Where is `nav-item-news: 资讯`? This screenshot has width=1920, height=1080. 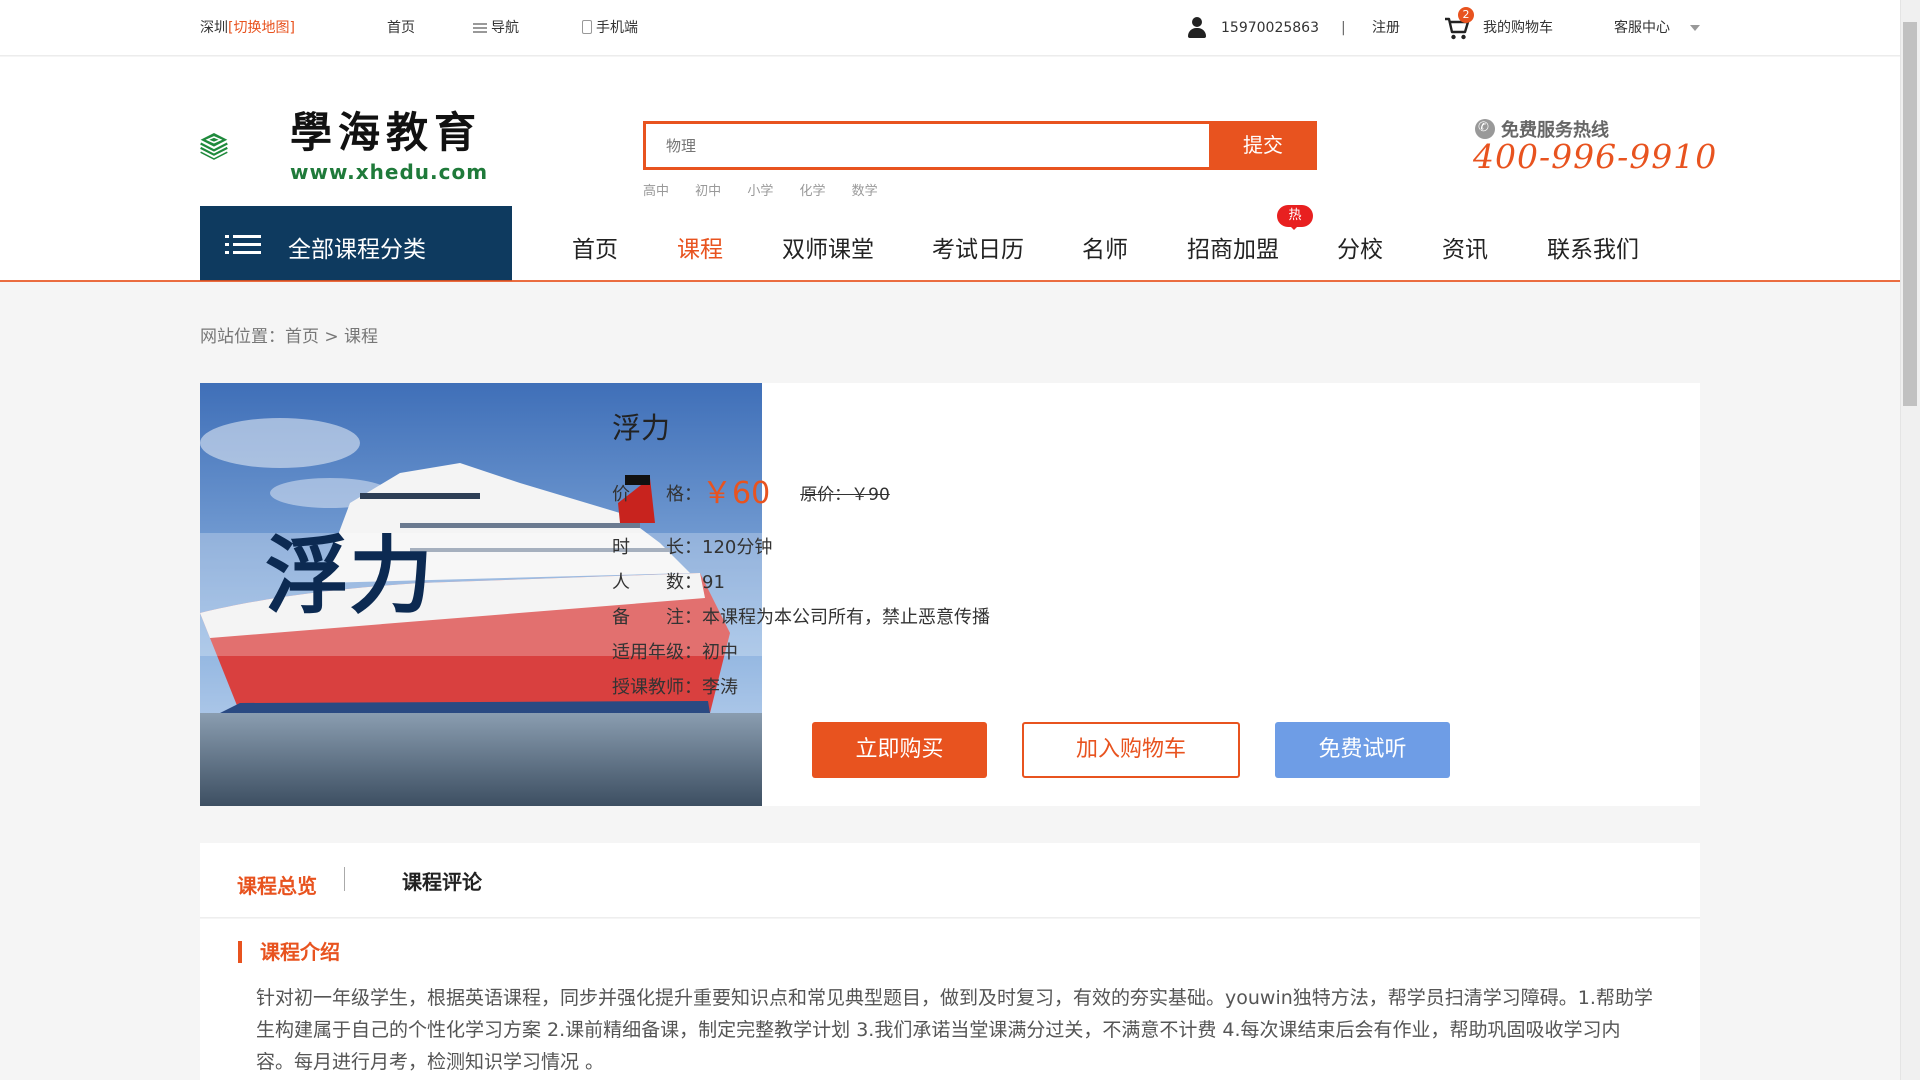
nav-item-news: 资讯 is located at coordinates (1465, 247).